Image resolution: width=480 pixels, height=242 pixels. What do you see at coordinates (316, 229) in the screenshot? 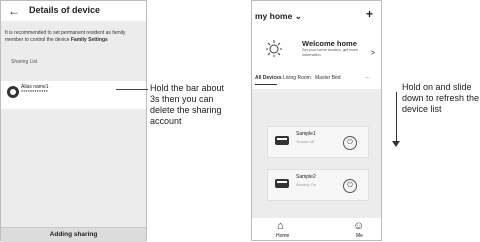
I see `bottom-nav: ⌂ Home ☺ Me` at bounding box center [316, 229].